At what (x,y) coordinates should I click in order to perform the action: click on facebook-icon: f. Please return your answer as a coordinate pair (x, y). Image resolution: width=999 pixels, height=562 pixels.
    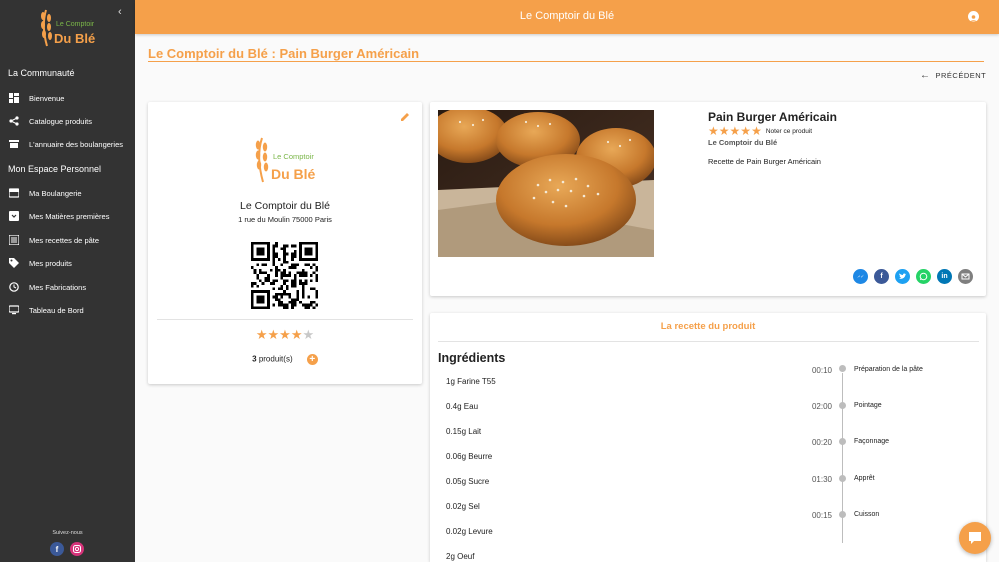
    Looking at the image, I should click on (57, 549).